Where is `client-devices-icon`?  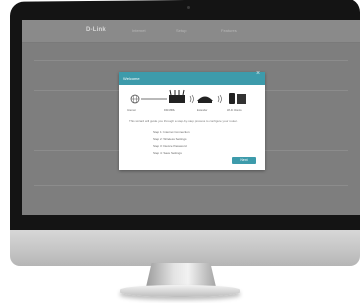 client-devices-icon is located at coordinates (237, 98).